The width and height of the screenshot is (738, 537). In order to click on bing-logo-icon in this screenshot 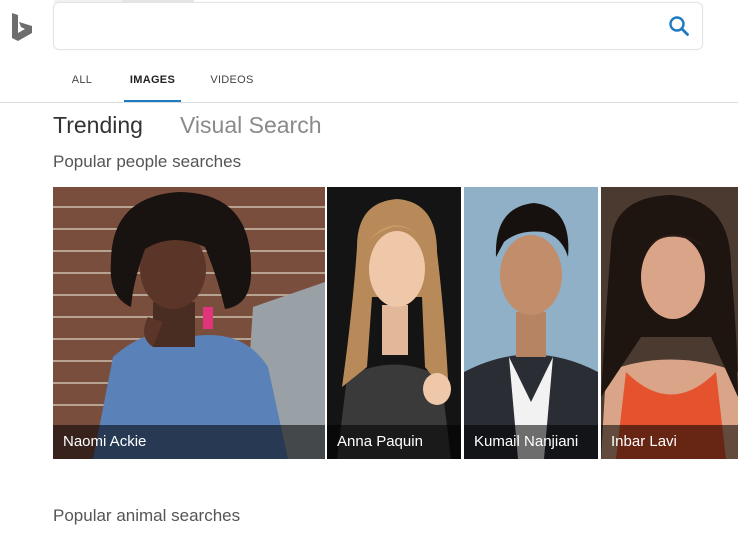, I will do `click(23, 27)`.